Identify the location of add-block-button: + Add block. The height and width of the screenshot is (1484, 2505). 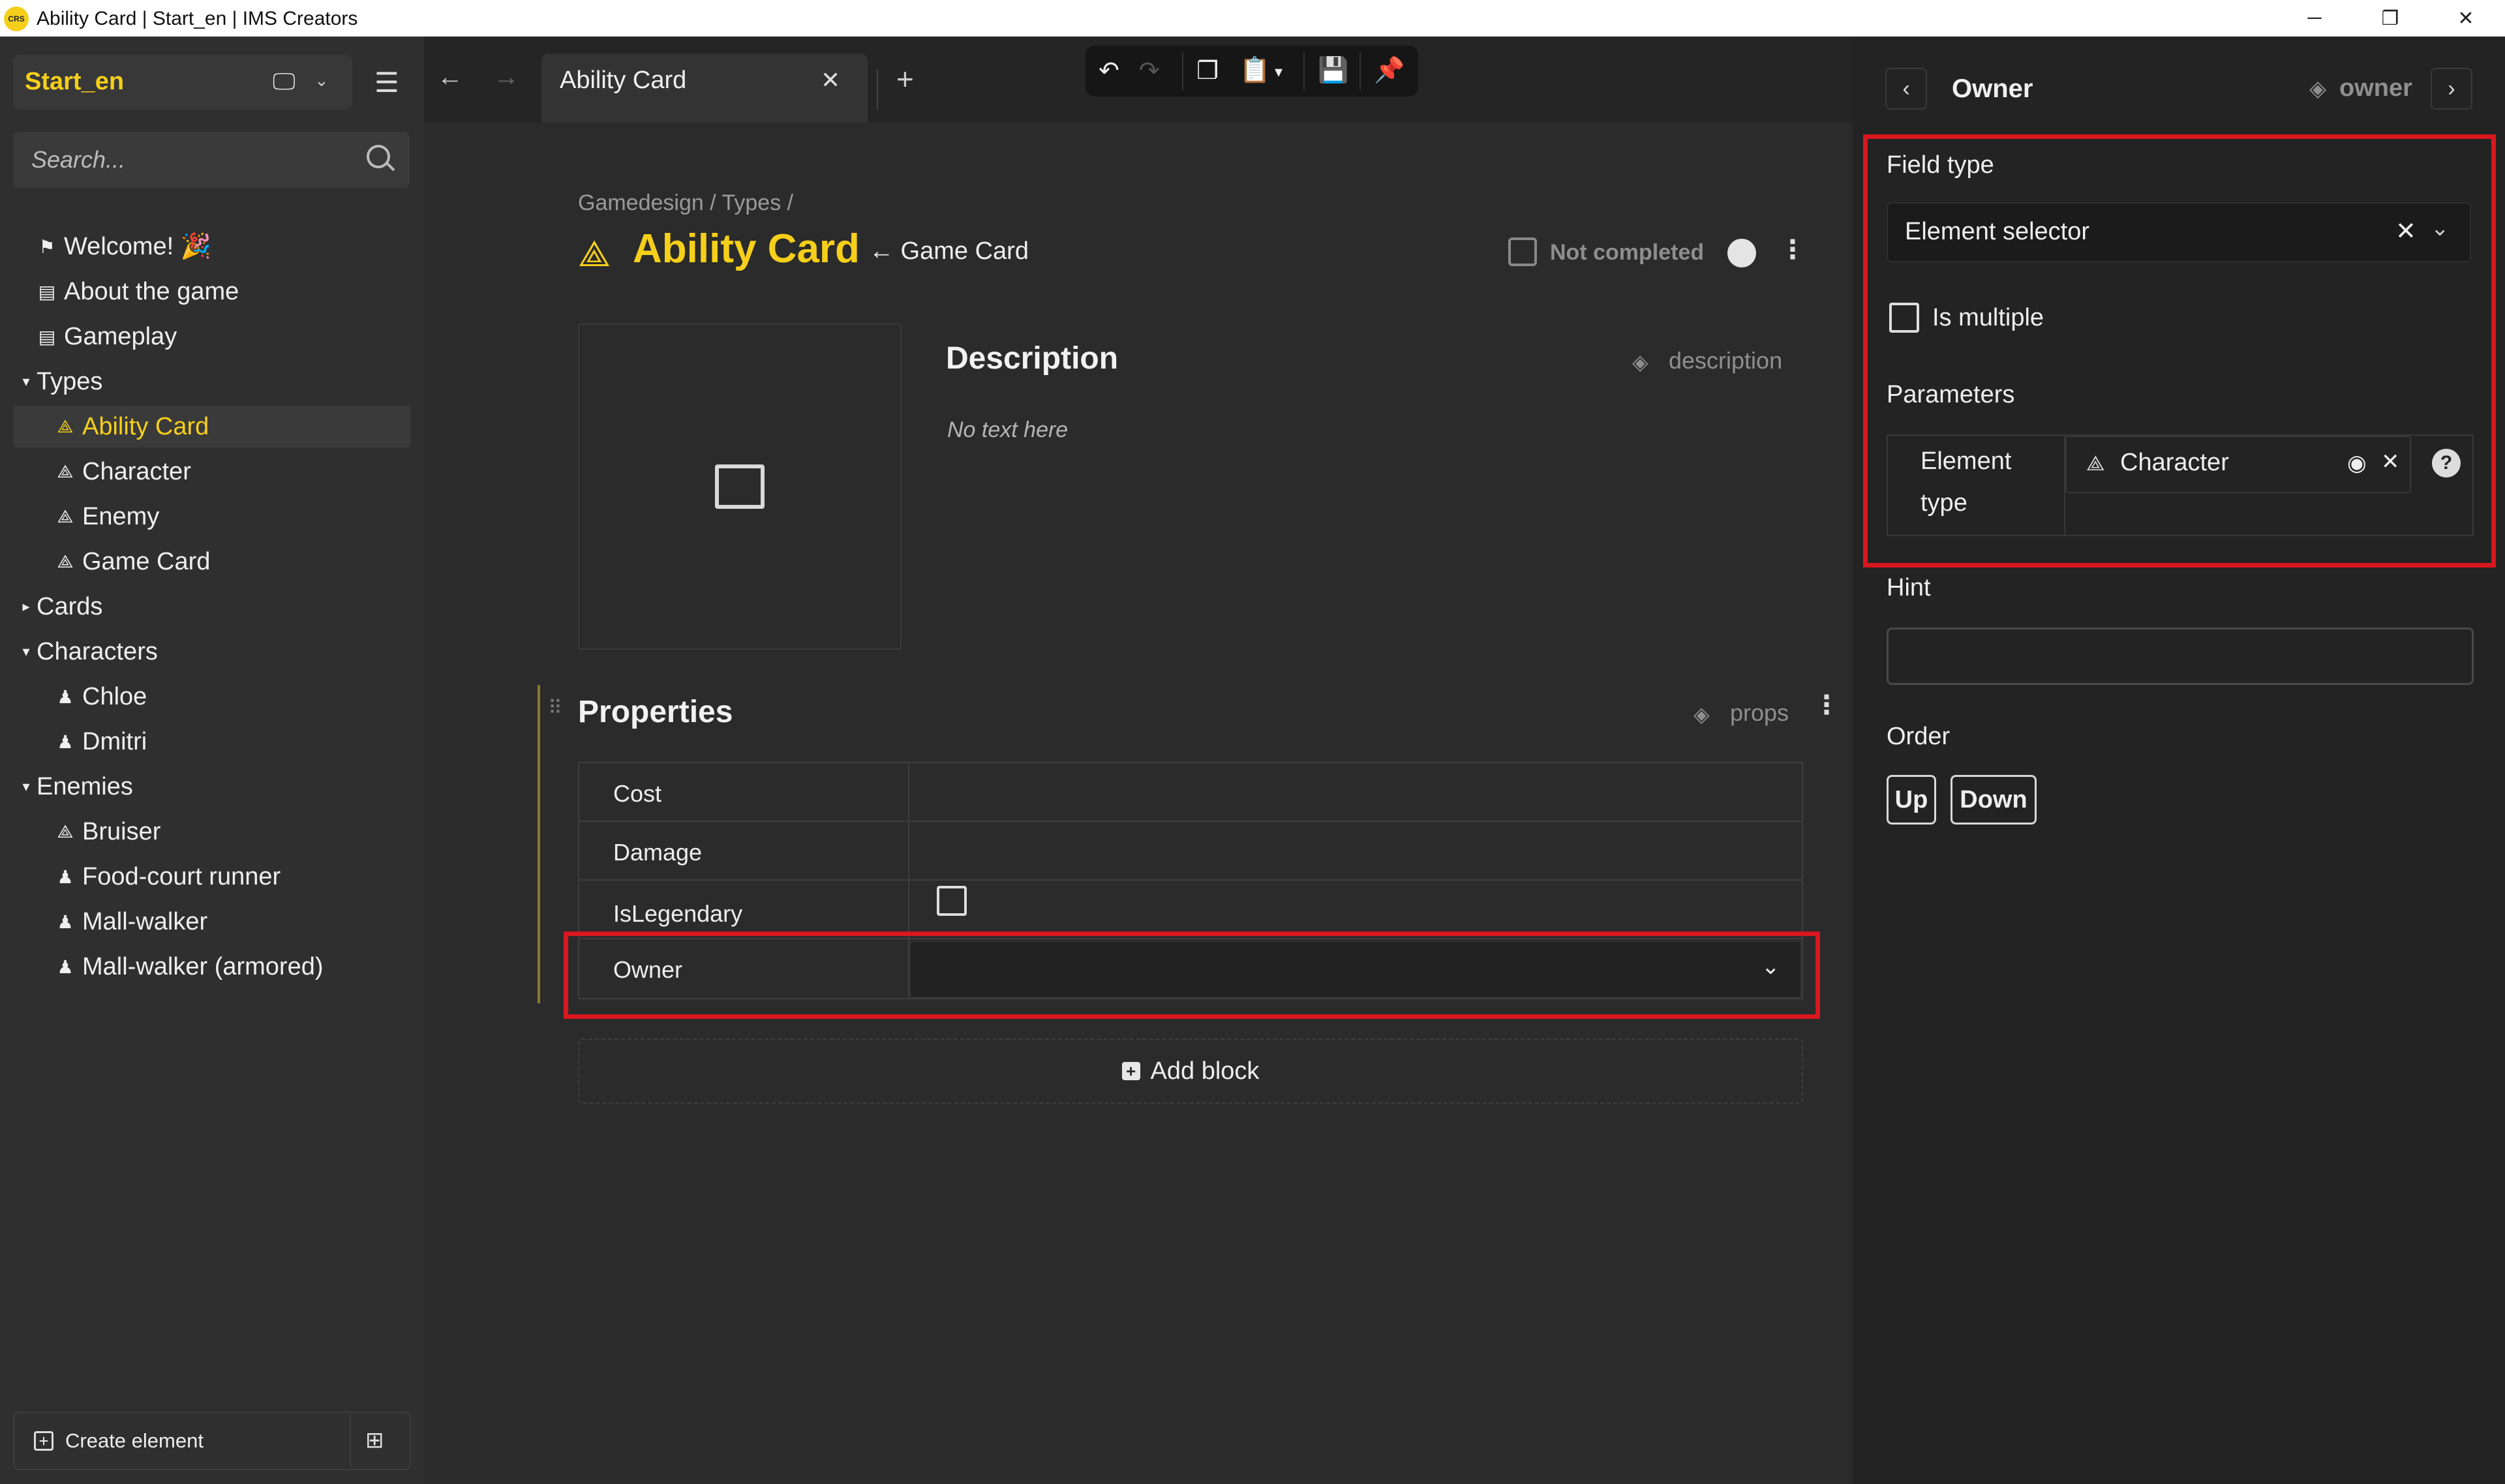
(1190, 1071).